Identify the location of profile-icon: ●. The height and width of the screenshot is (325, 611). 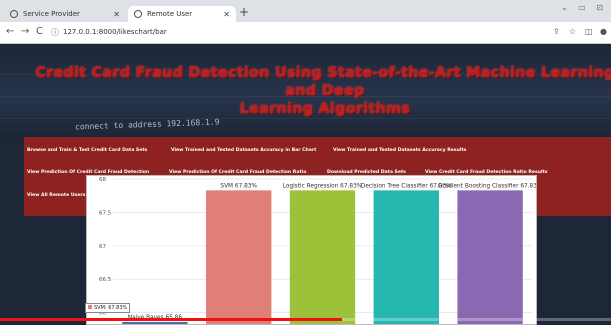
(603, 31).